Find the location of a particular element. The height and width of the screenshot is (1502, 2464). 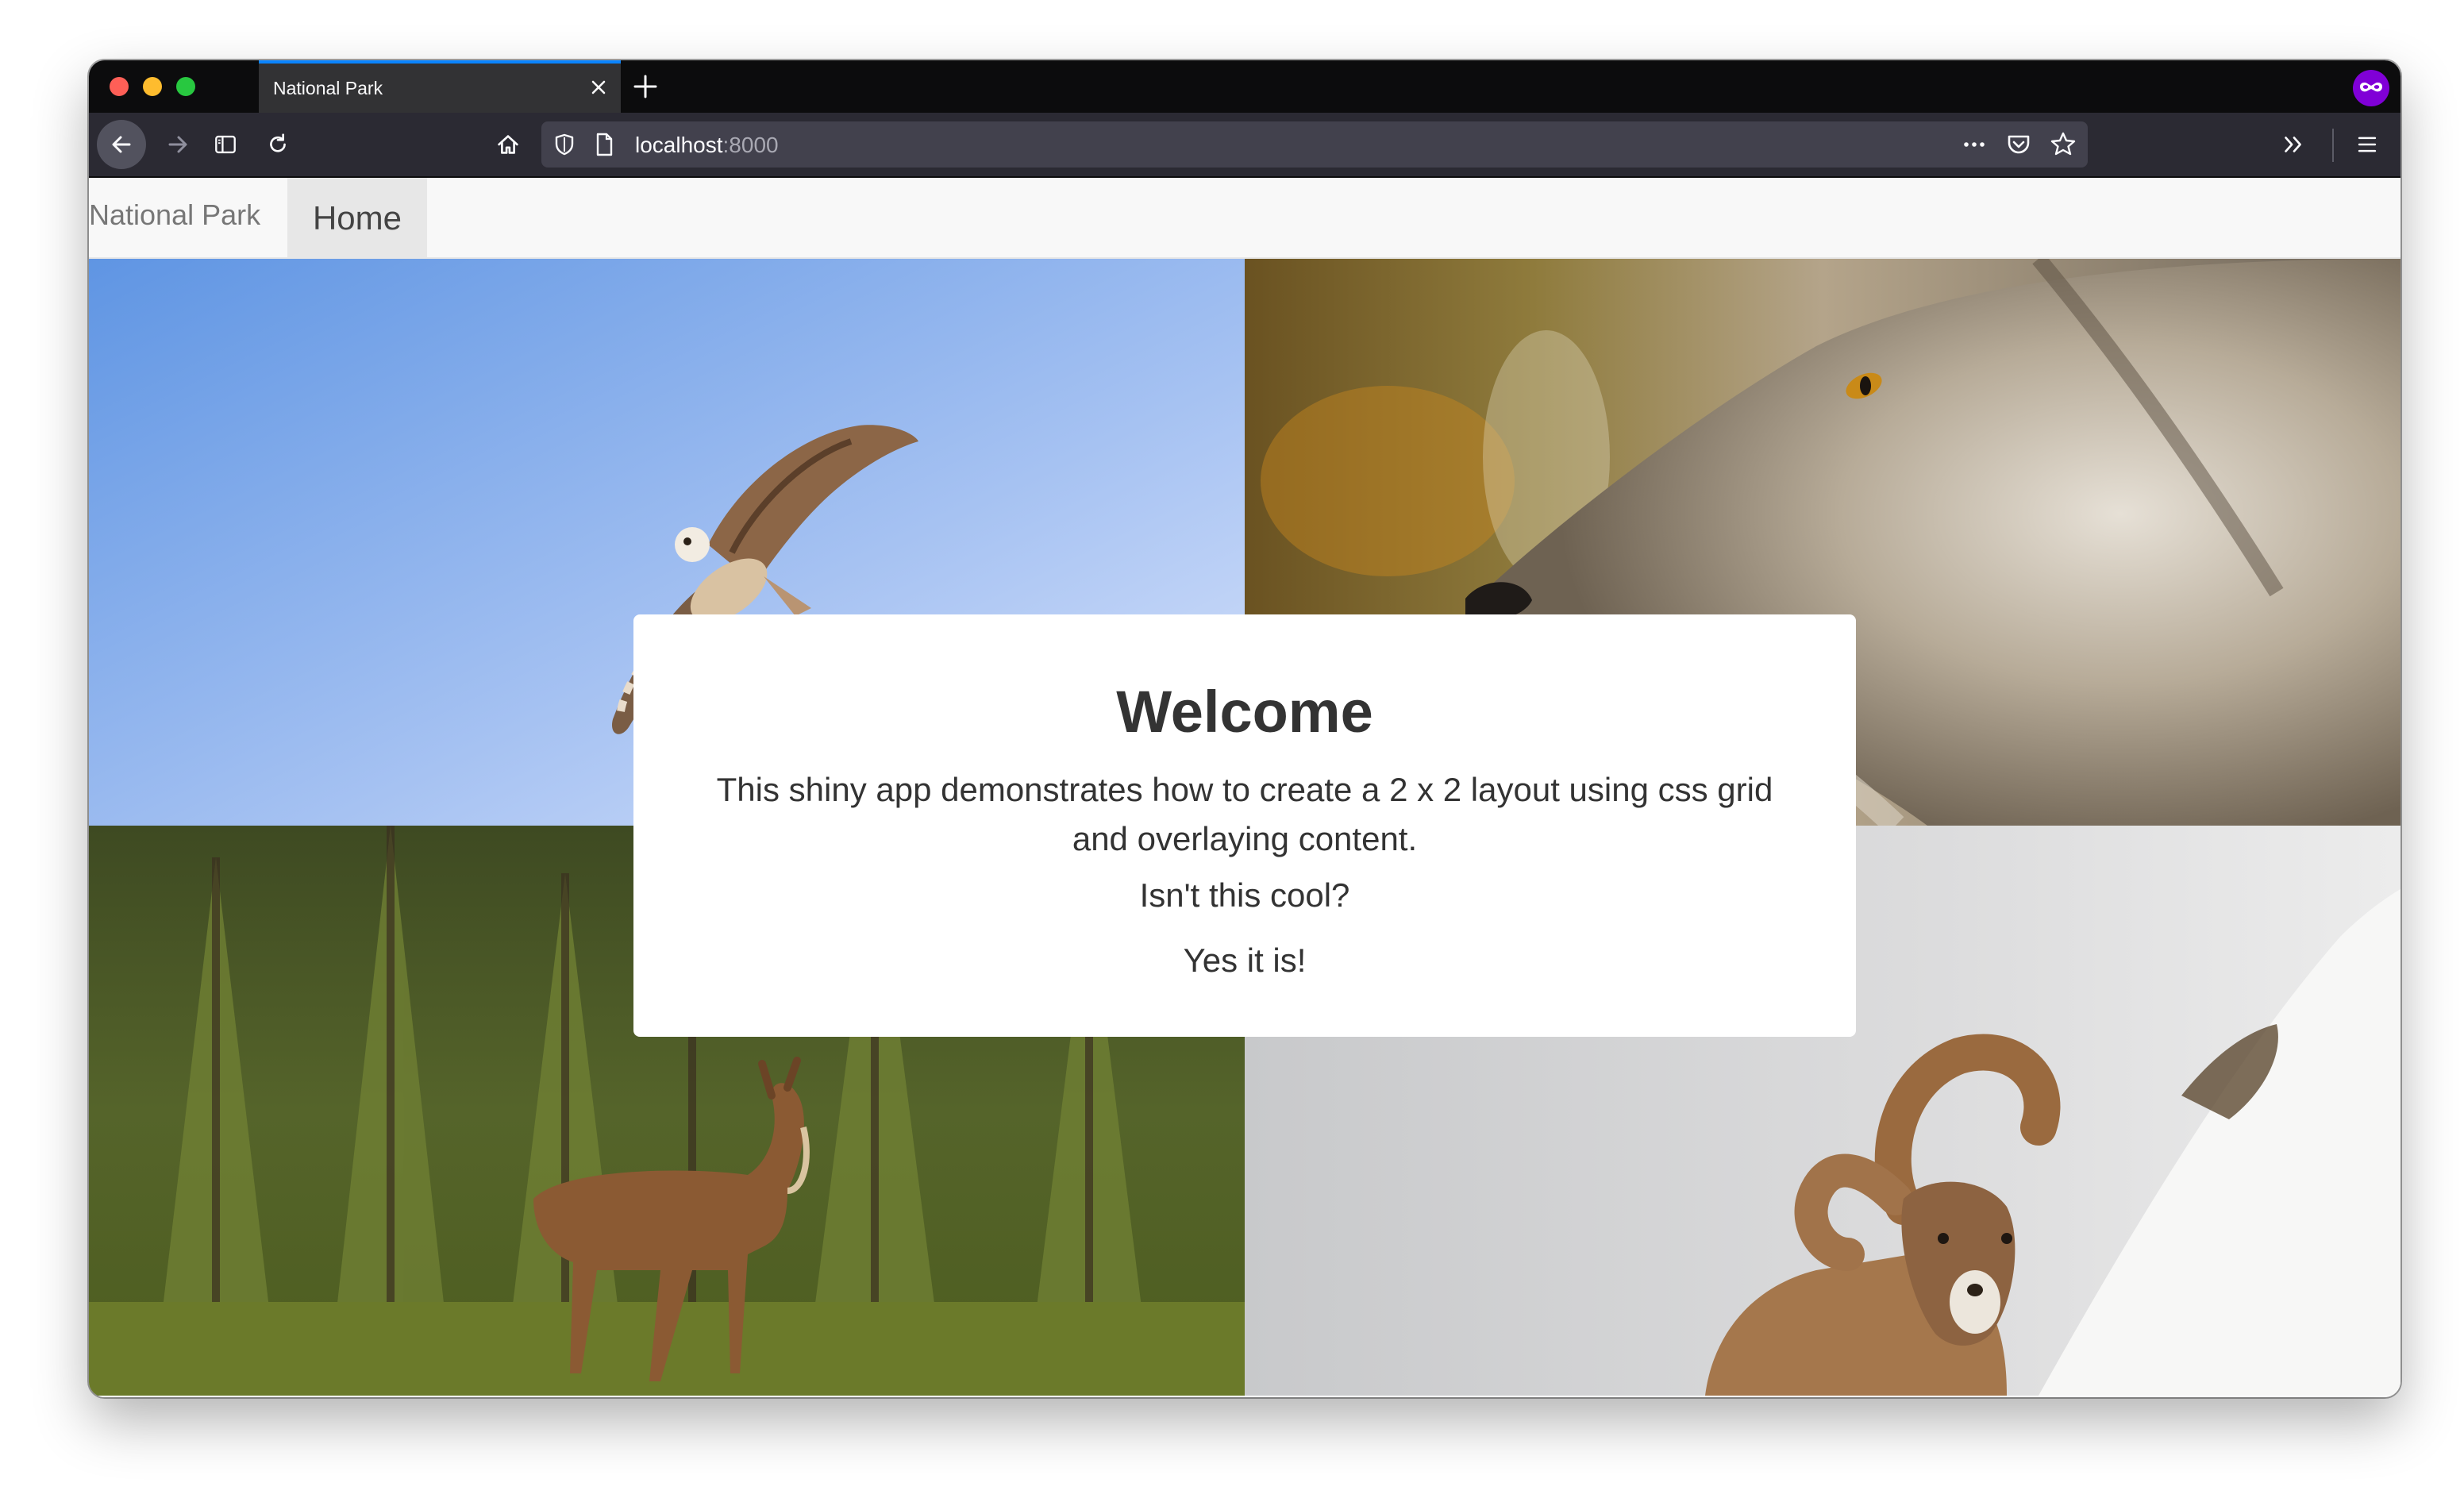

nav-home-tab: Home is located at coordinates (357, 218).